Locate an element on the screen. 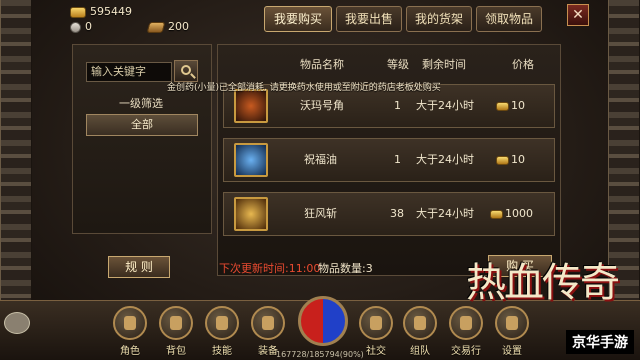 Image resolution: width=640 pixels, height=360 pixels. nav-character: 角色 is located at coordinates (130, 331).